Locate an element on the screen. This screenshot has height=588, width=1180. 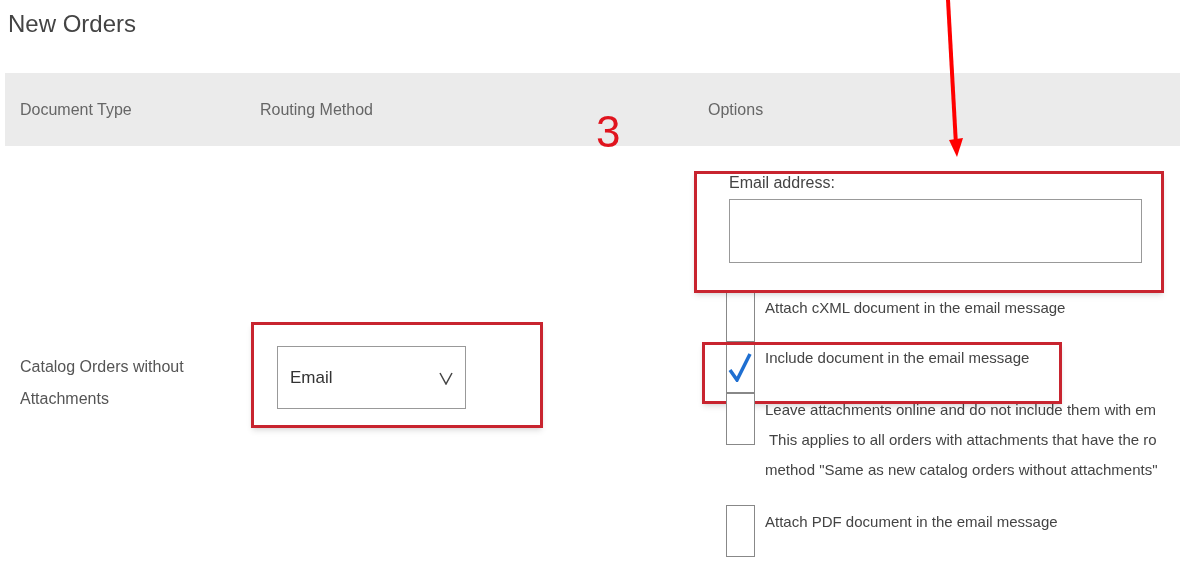
column-header: Document Type is located at coordinates (76, 109).